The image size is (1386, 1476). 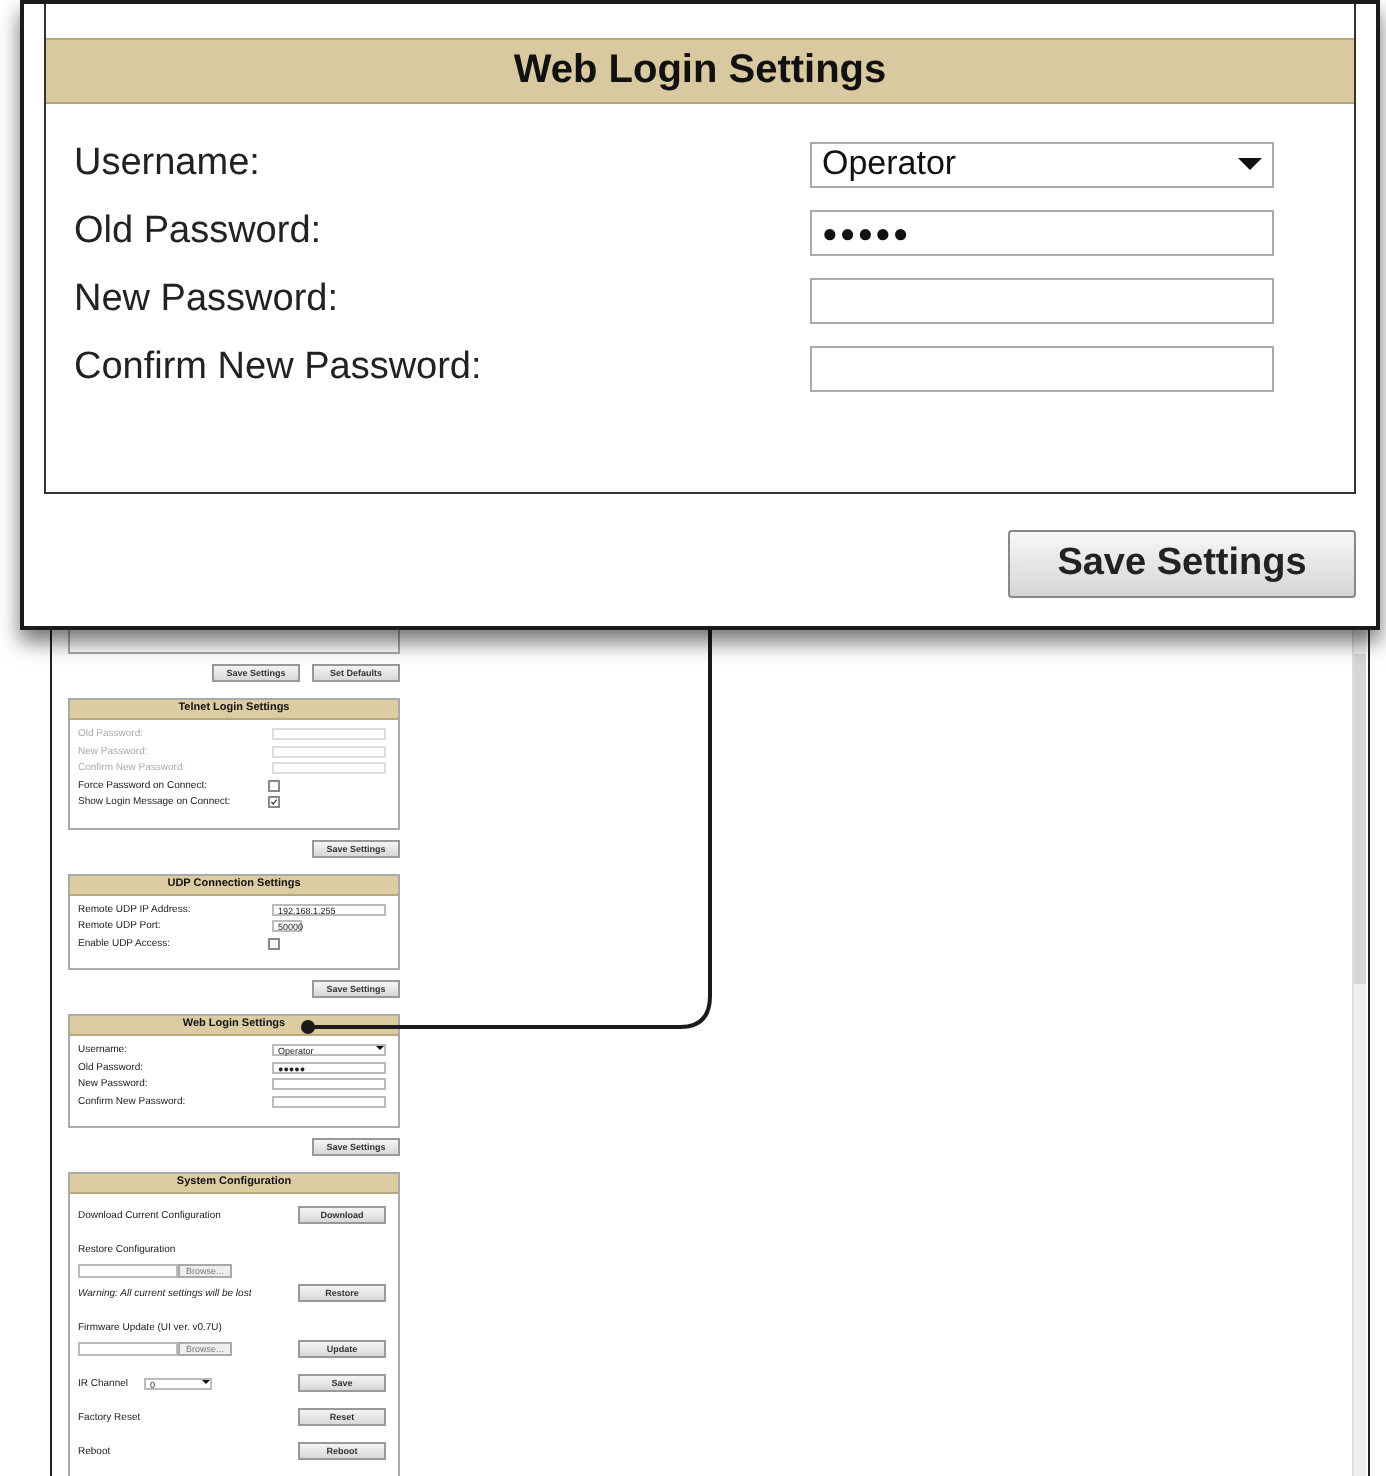 What do you see at coordinates (167, 164) in the screenshot?
I see `field-label: Username:` at bounding box center [167, 164].